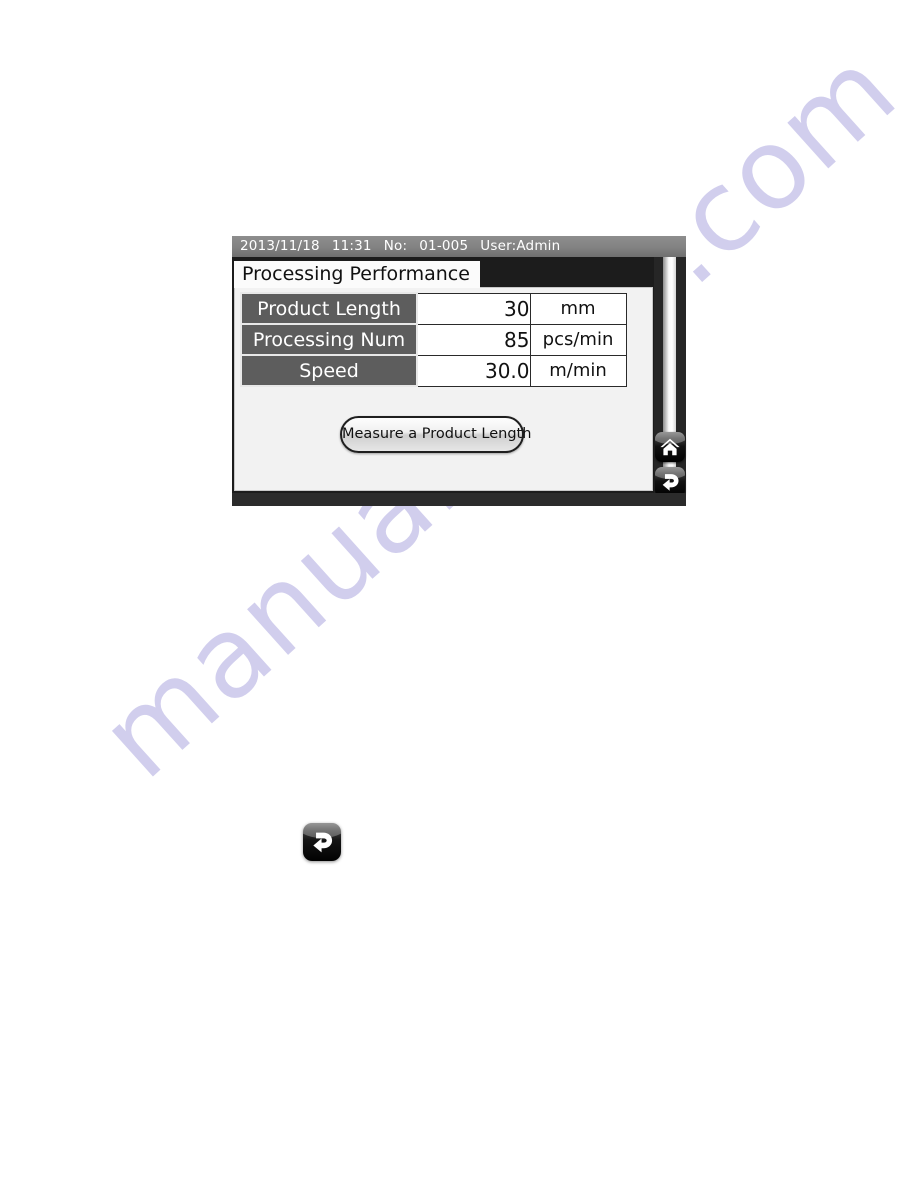 Image resolution: width=918 pixels, height=1188 pixels. Describe the element at coordinates (280, 246) in the screenshot. I see `status-date: 2013/11/18` at that location.